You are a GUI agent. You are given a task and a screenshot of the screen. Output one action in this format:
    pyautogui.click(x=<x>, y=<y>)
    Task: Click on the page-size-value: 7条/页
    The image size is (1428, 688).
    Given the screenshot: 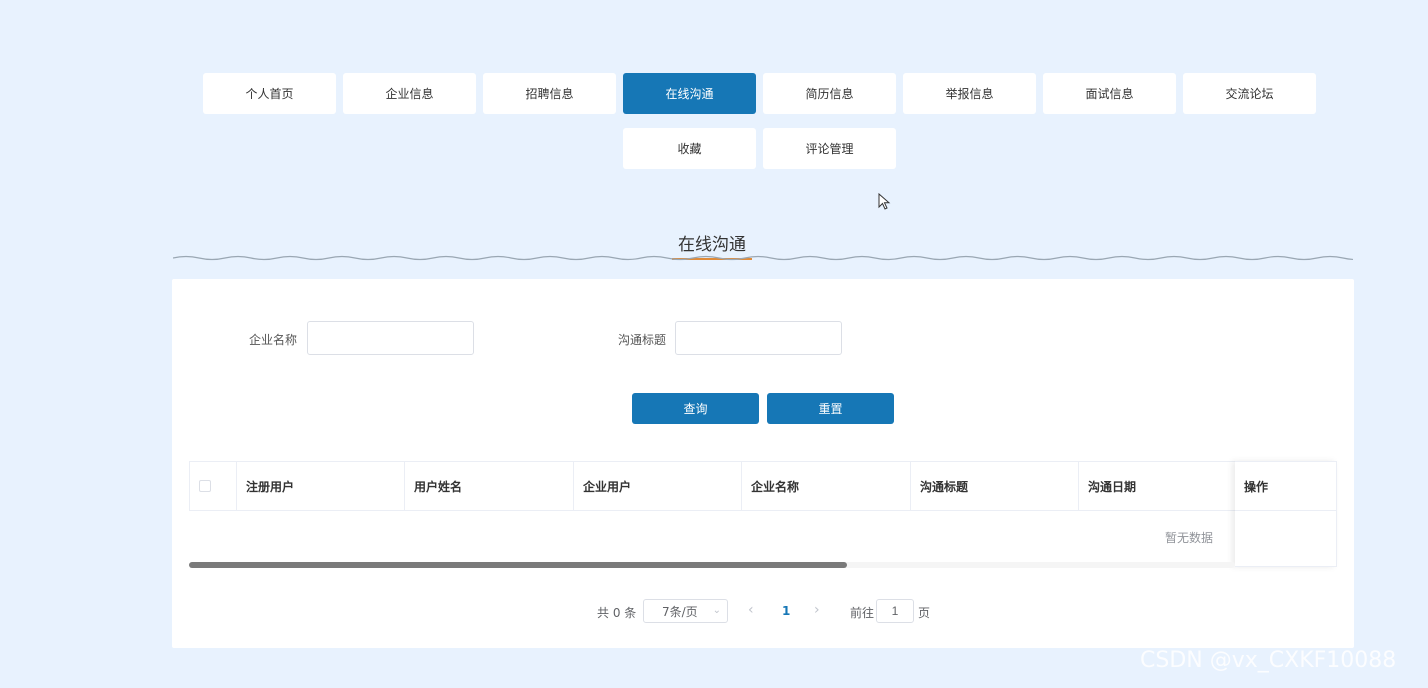 What is the action you would take?
    pyautogui.click(x=680, y=611)
    